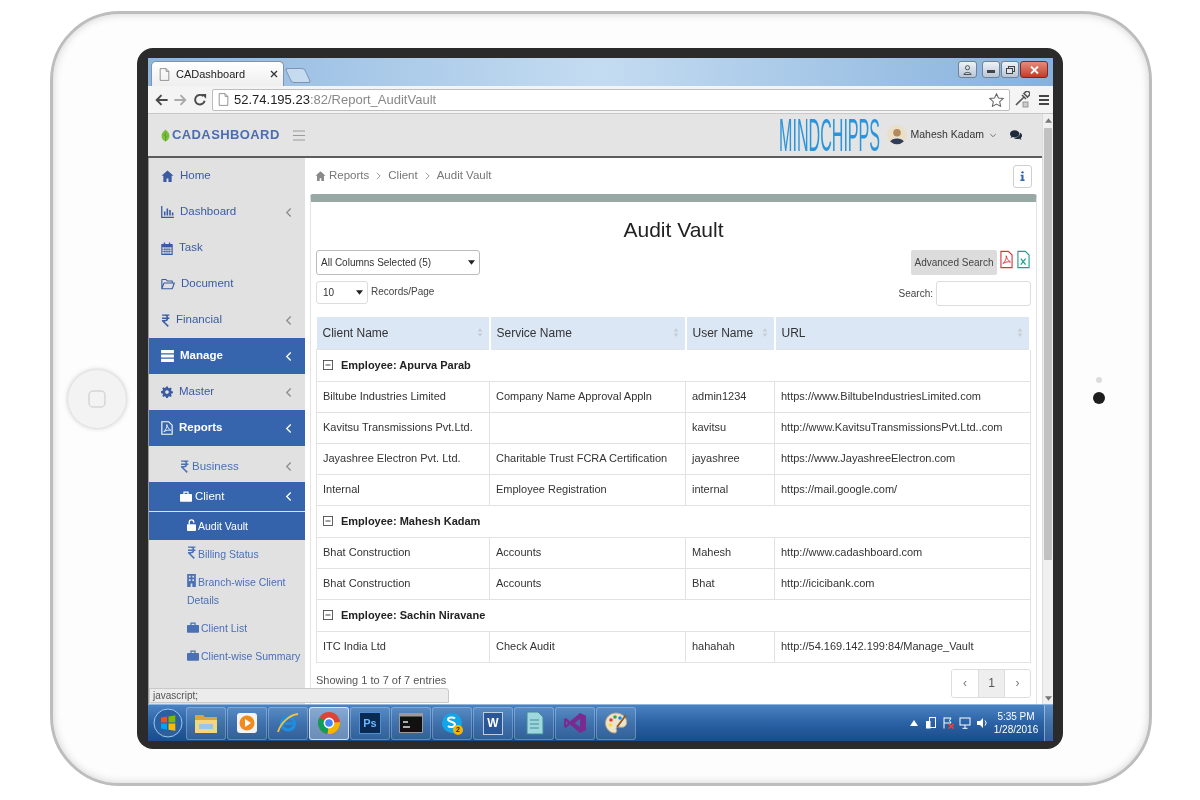 This screenshot has width=1200, height=800. Describe the element at coordinates (186, 496) in the screenshot. I see `briefcase-icon` at that location.